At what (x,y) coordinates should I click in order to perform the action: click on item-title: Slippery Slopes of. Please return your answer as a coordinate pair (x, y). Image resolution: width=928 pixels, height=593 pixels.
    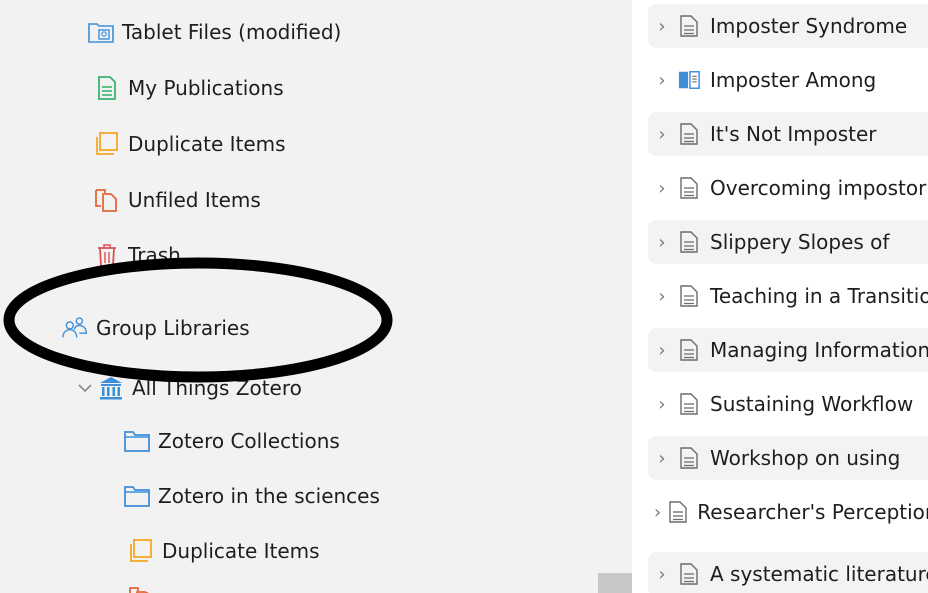
    Looking at the image, I should click on (800, 242).